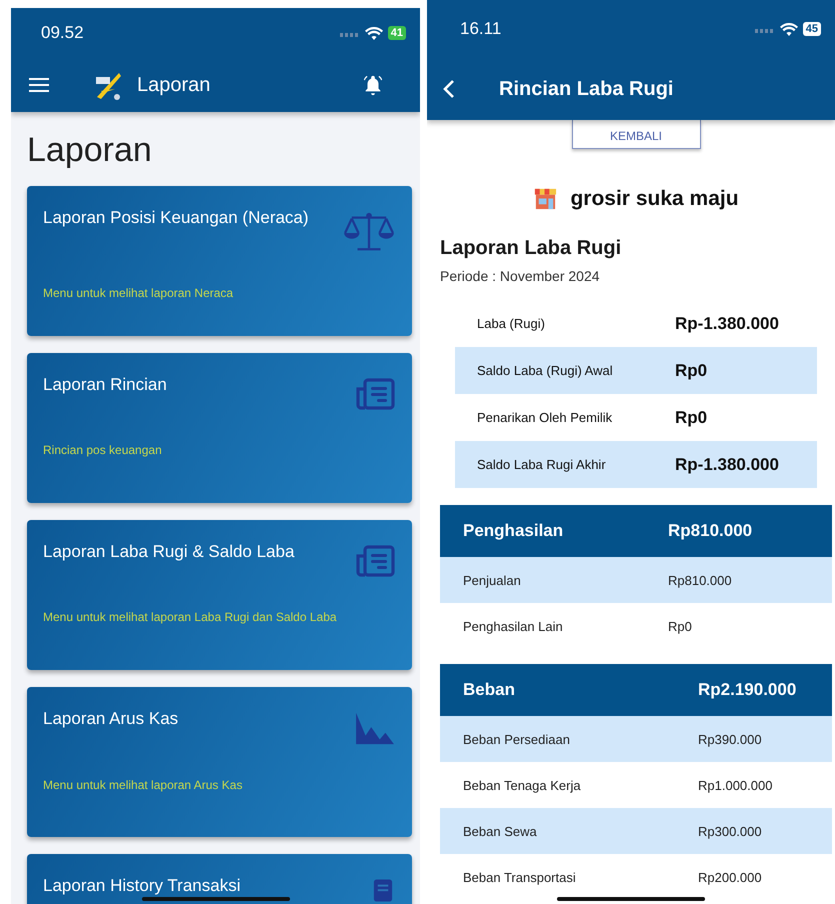 This screenshot has height=904, width=835. What do you see at coordinates (449, 89) in the screenshot?
I see `back-icon` at bounding box center [449, 89].